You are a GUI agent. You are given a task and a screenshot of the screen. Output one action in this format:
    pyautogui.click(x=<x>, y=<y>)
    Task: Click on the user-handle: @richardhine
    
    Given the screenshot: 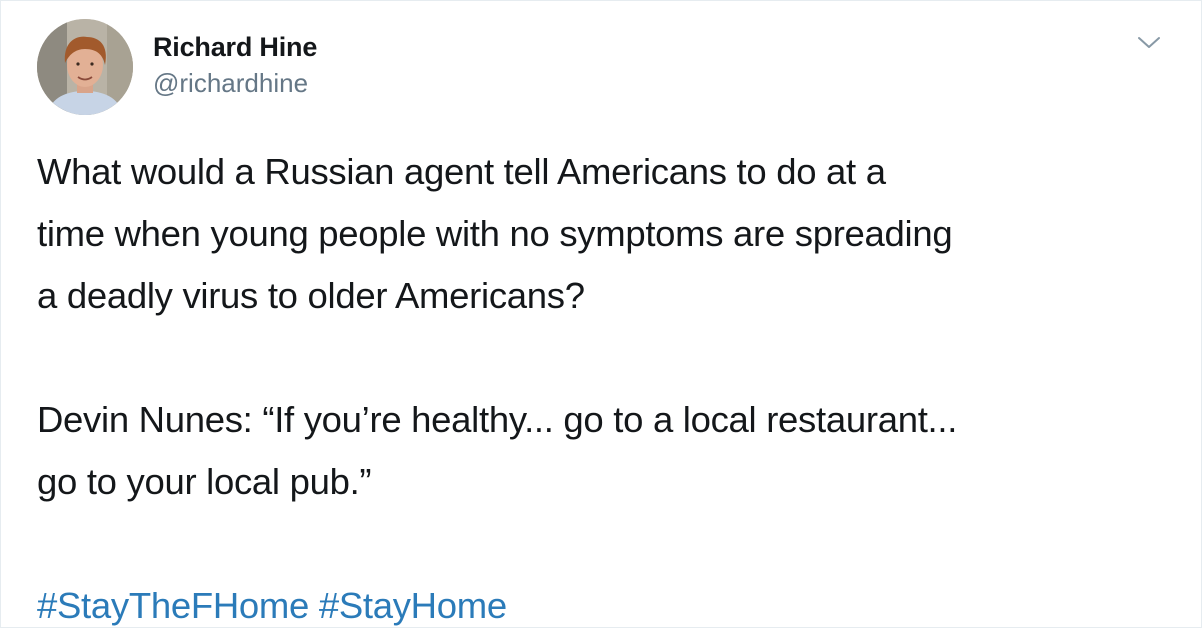 What is the action you would take?
    pyautogui.click(x=235, y=83)
    